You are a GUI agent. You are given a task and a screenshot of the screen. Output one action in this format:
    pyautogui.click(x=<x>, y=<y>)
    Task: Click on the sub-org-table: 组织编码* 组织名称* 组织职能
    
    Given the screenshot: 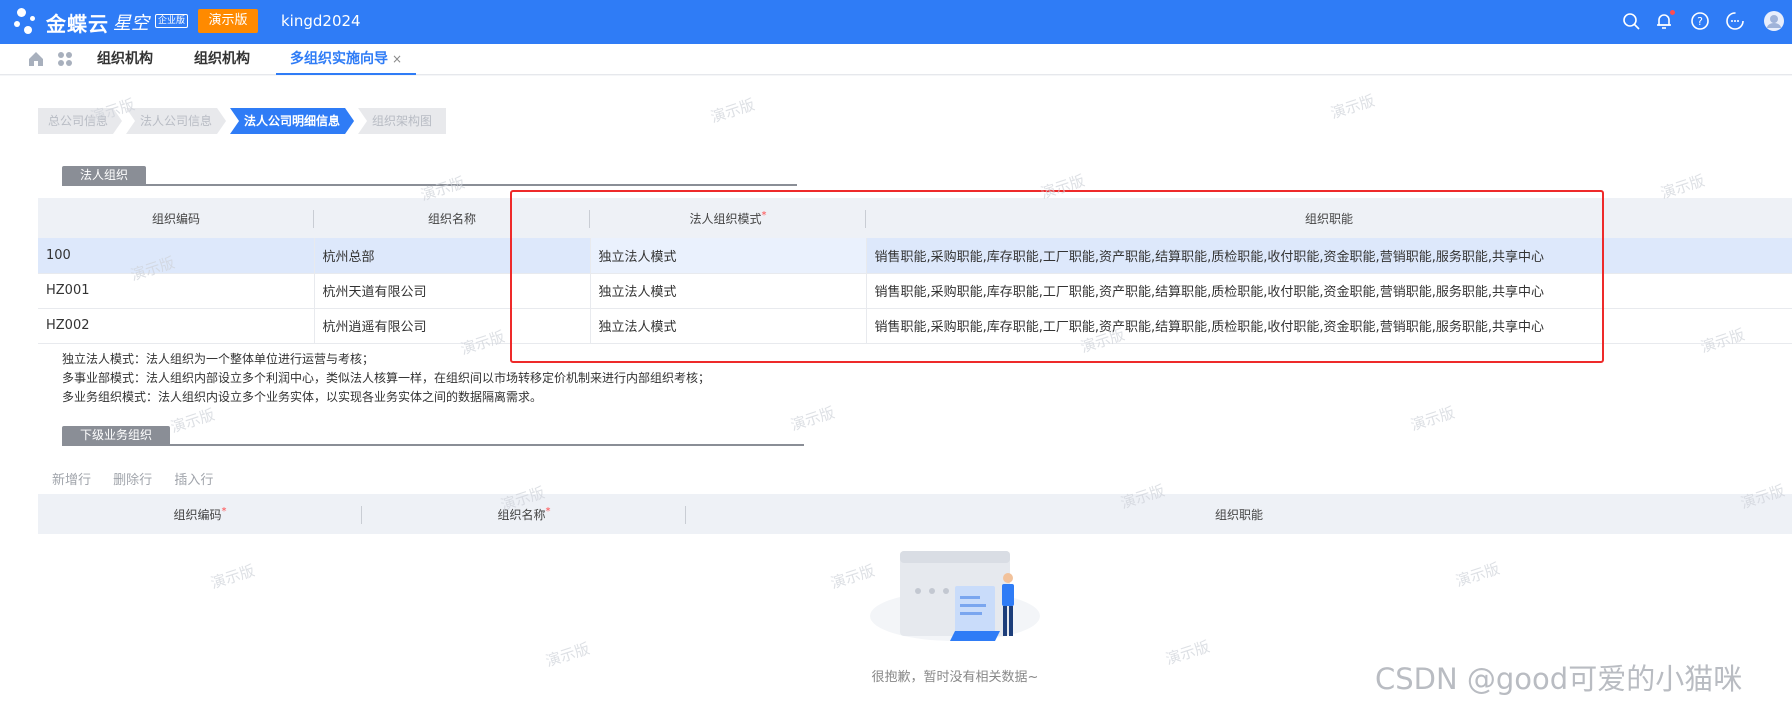 What is the action you would take?
    pyautogui.click(x=915, y=514)
    